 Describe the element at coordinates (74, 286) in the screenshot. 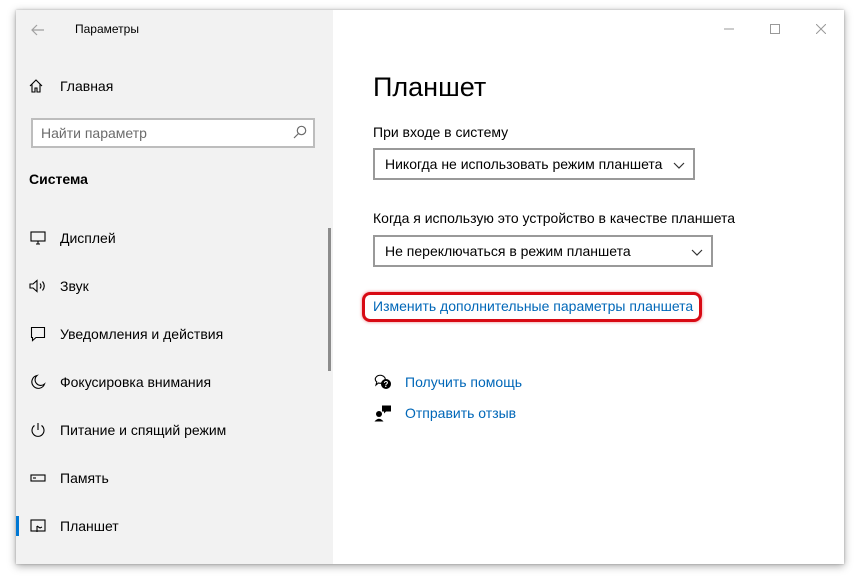

I see `sidebar-item-label: Звук` at that location.